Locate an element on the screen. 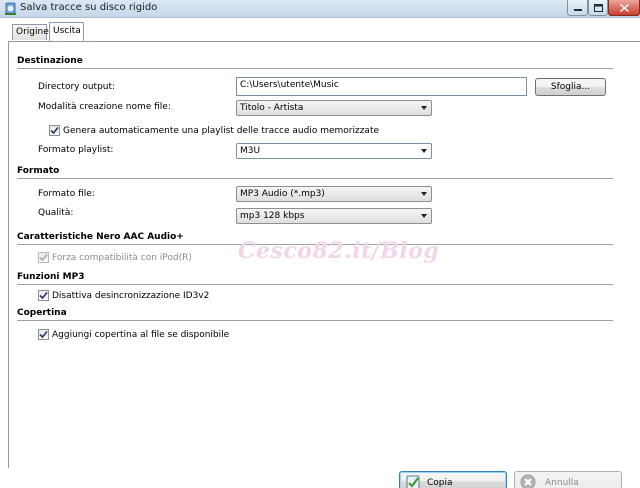 This screenshot has width=640, height=488. naming-mode-value: Titolo - Artista is located at coordinates (272, 108).